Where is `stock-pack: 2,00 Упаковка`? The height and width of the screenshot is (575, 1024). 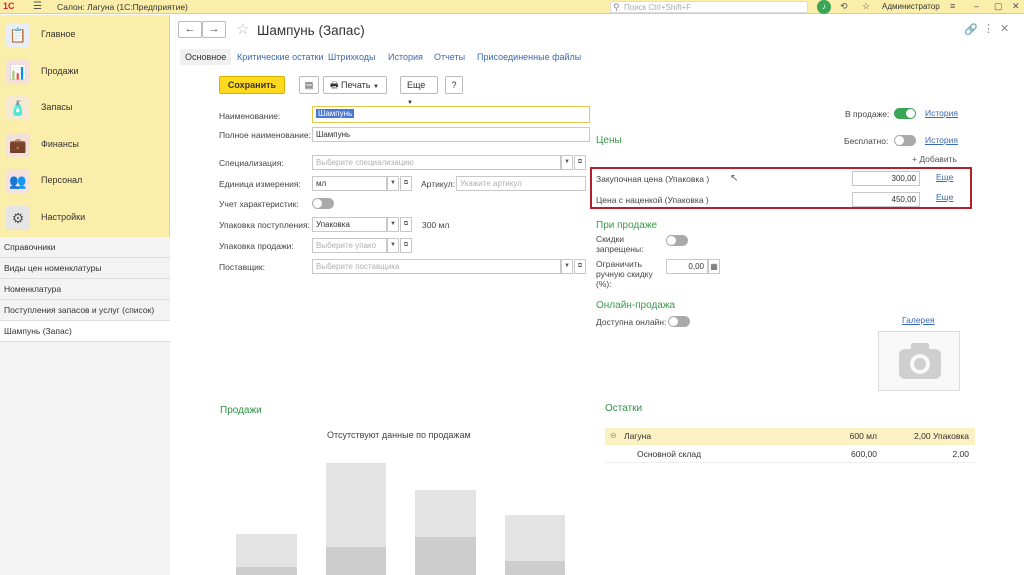
stock-pack: 2,00 Упаковка is located at coordinates (941, 436).